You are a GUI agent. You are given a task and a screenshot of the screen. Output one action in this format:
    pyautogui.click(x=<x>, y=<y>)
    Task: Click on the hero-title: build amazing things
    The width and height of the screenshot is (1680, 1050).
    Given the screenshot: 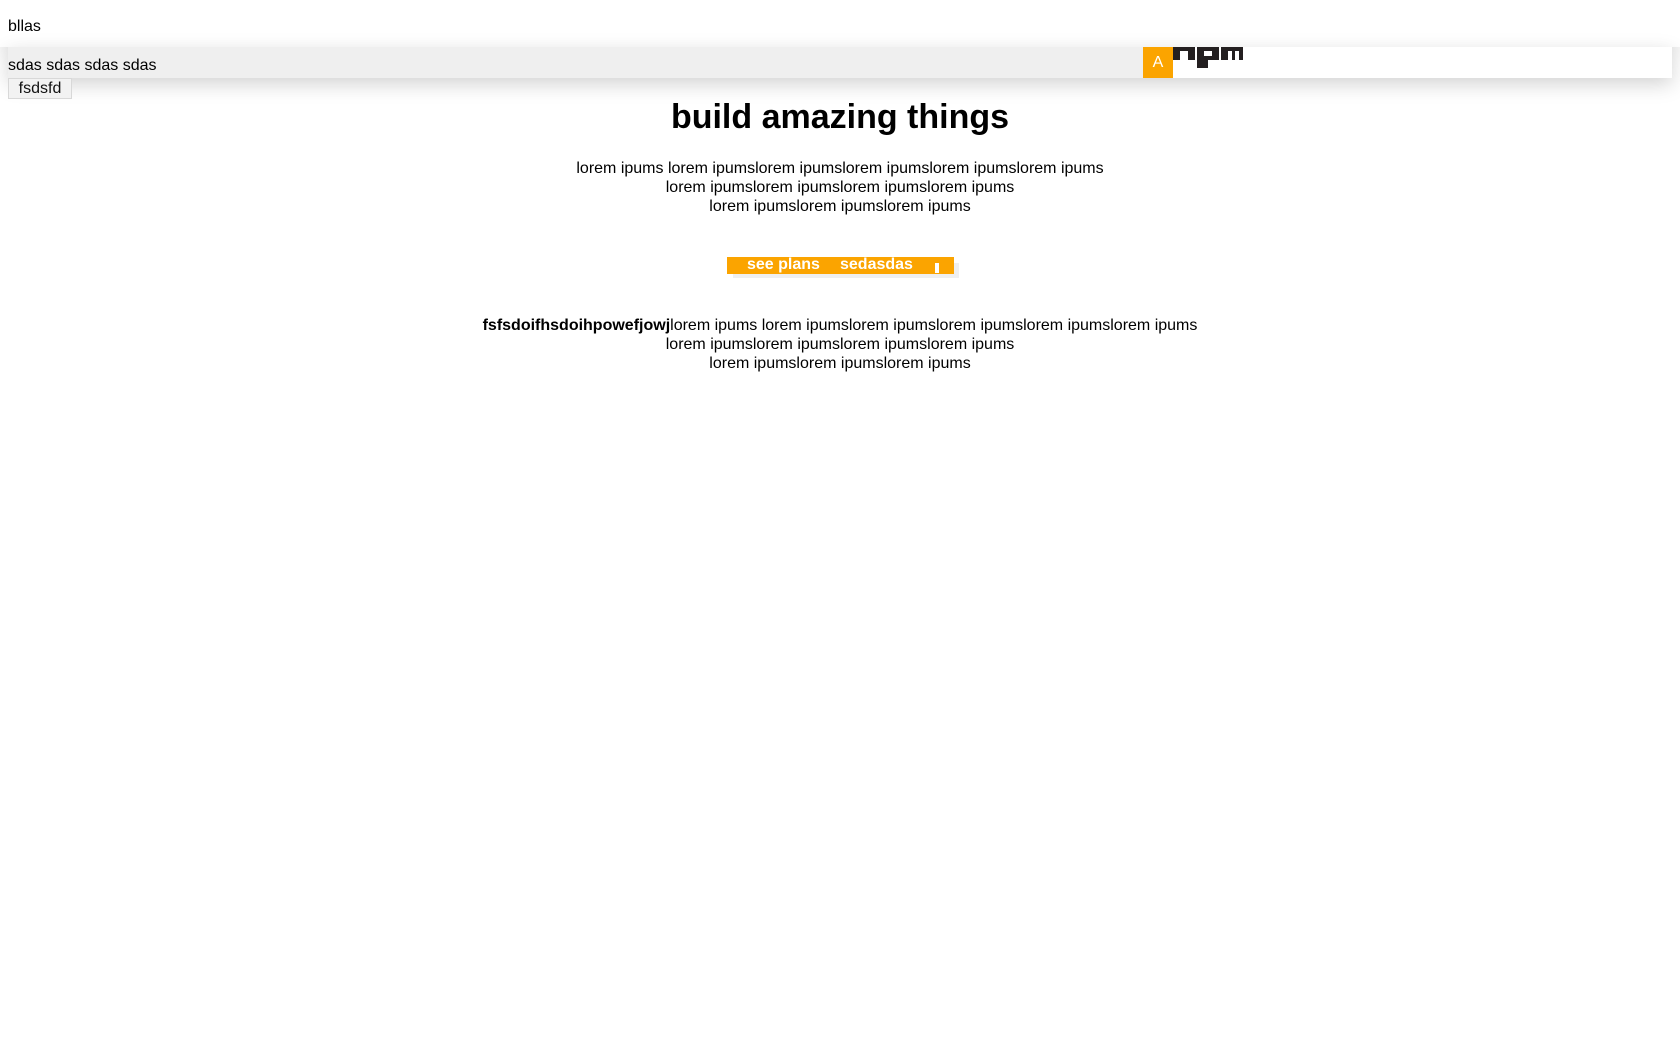 What is the action you would take?
    pyautogui.click(x=840, y=117)
    